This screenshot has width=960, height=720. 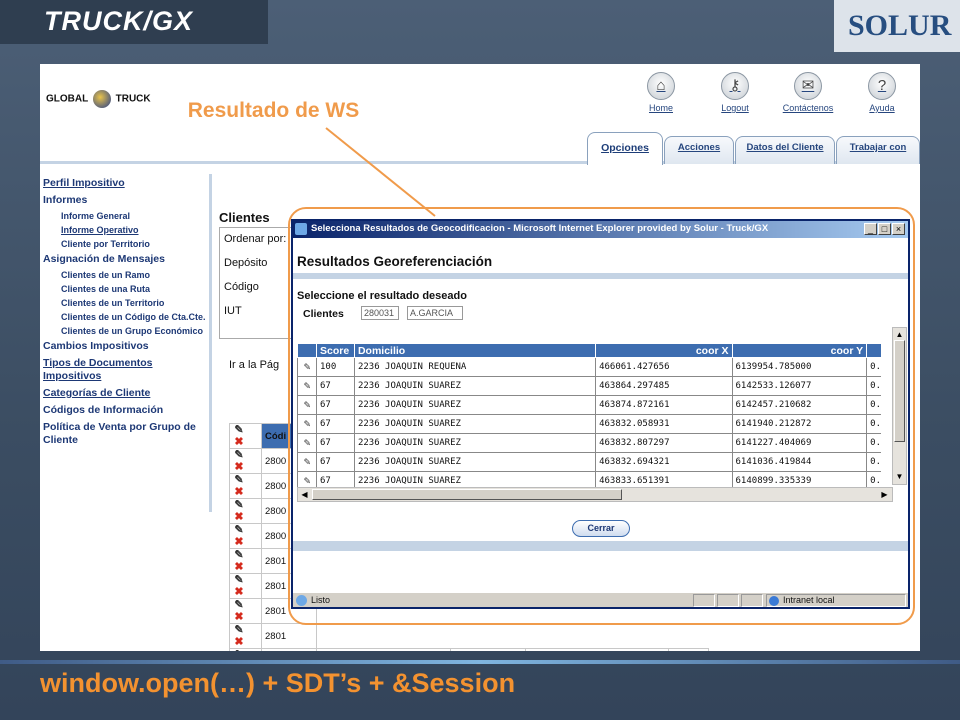 What do you see at coordinates (289, 649) in the screenshot?
I see `client-code-cell: 2802` at bounding box center [289, 649].